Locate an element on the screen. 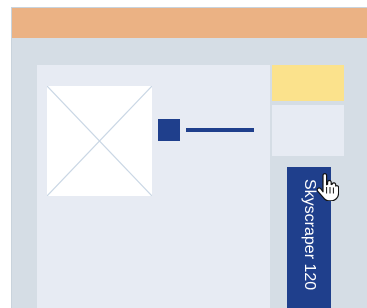 The width and height of the screenshot is (367, 308). slider-track is located at coordinates (220, 130).